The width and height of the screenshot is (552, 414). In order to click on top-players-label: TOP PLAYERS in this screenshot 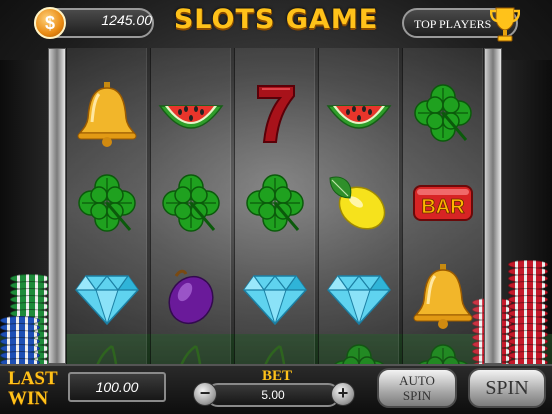, I will do `click(453, 24)`.